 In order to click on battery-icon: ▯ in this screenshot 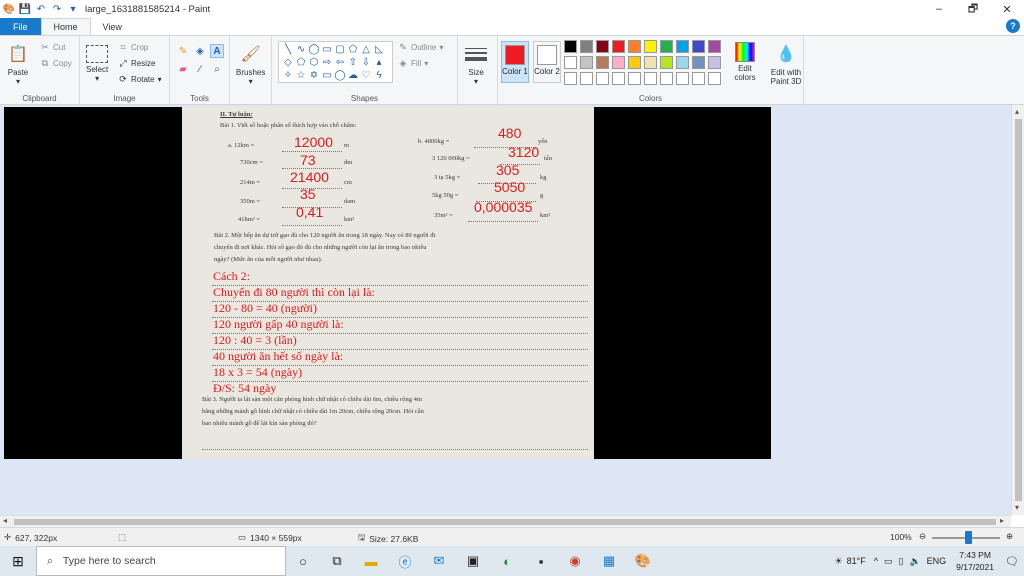, I will do `click(900, 561)`.